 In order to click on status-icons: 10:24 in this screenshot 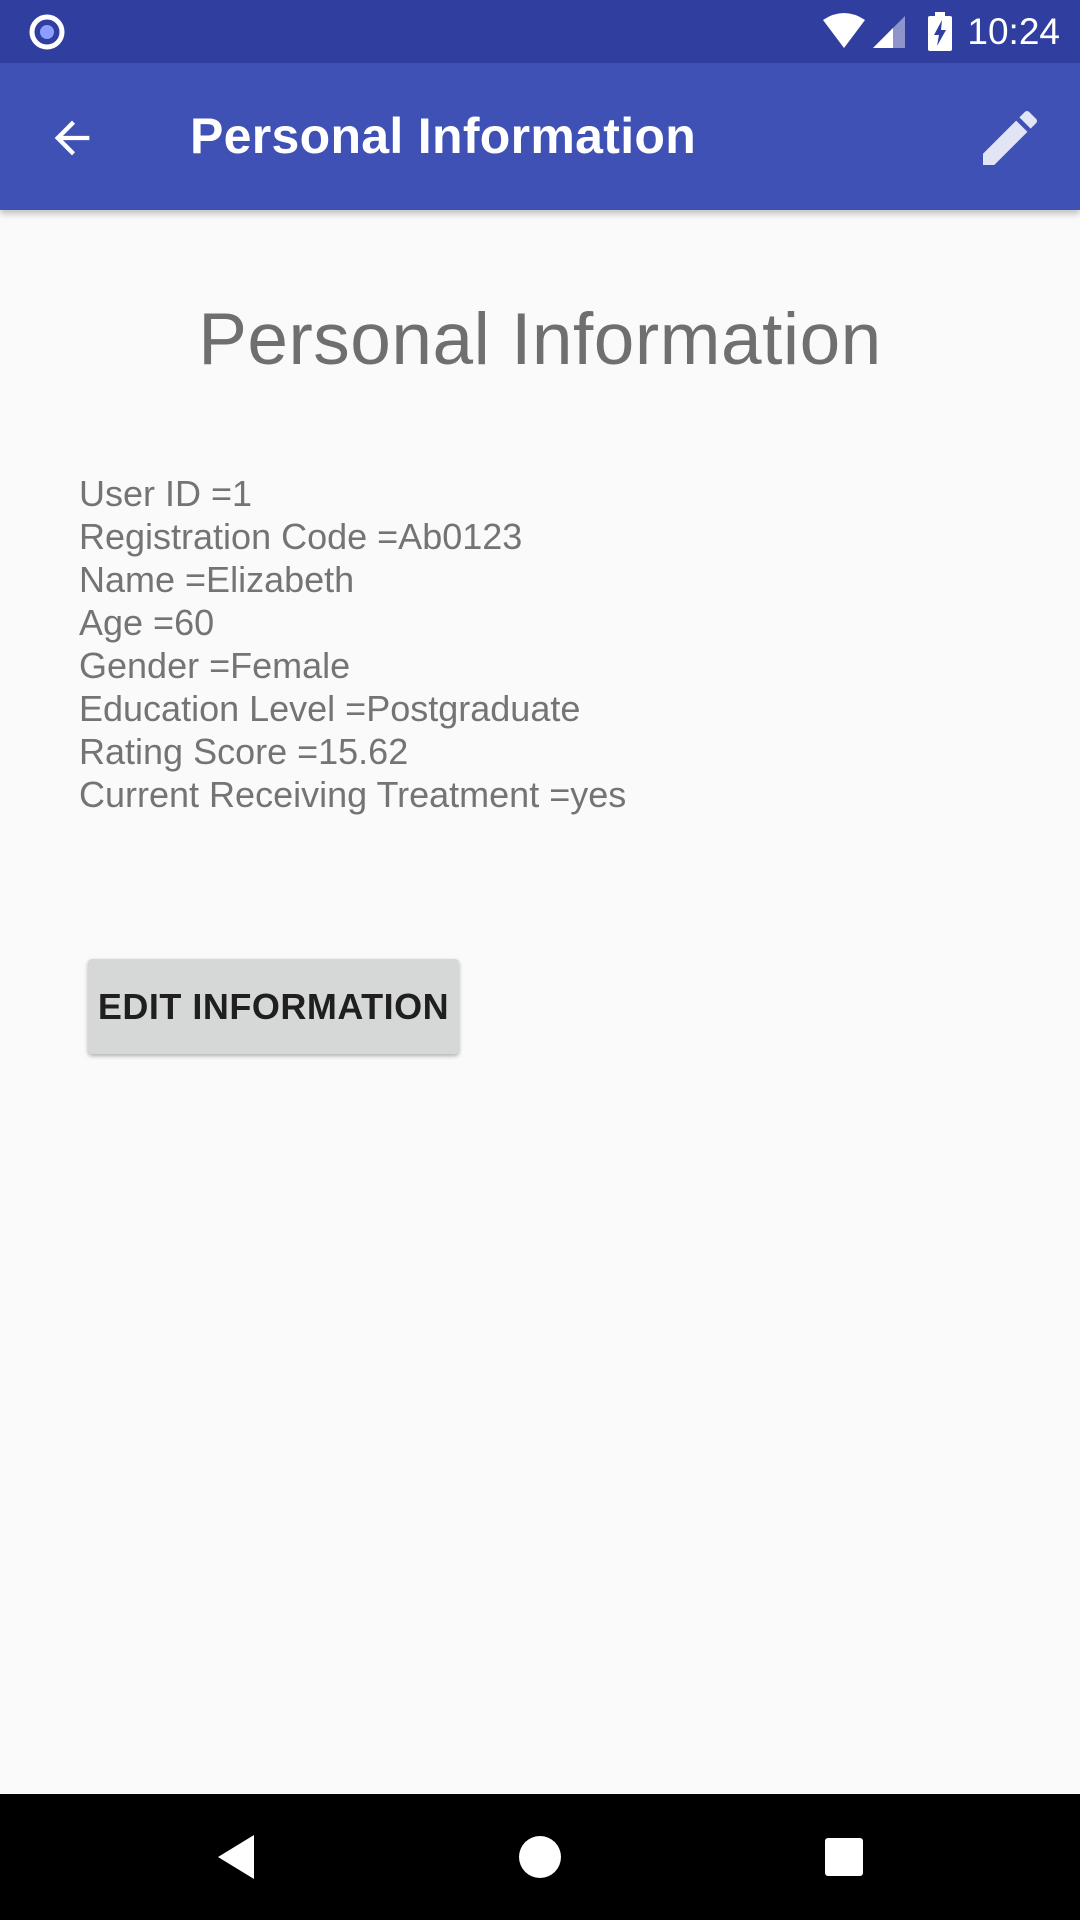, I will do `click(940, 31)`.